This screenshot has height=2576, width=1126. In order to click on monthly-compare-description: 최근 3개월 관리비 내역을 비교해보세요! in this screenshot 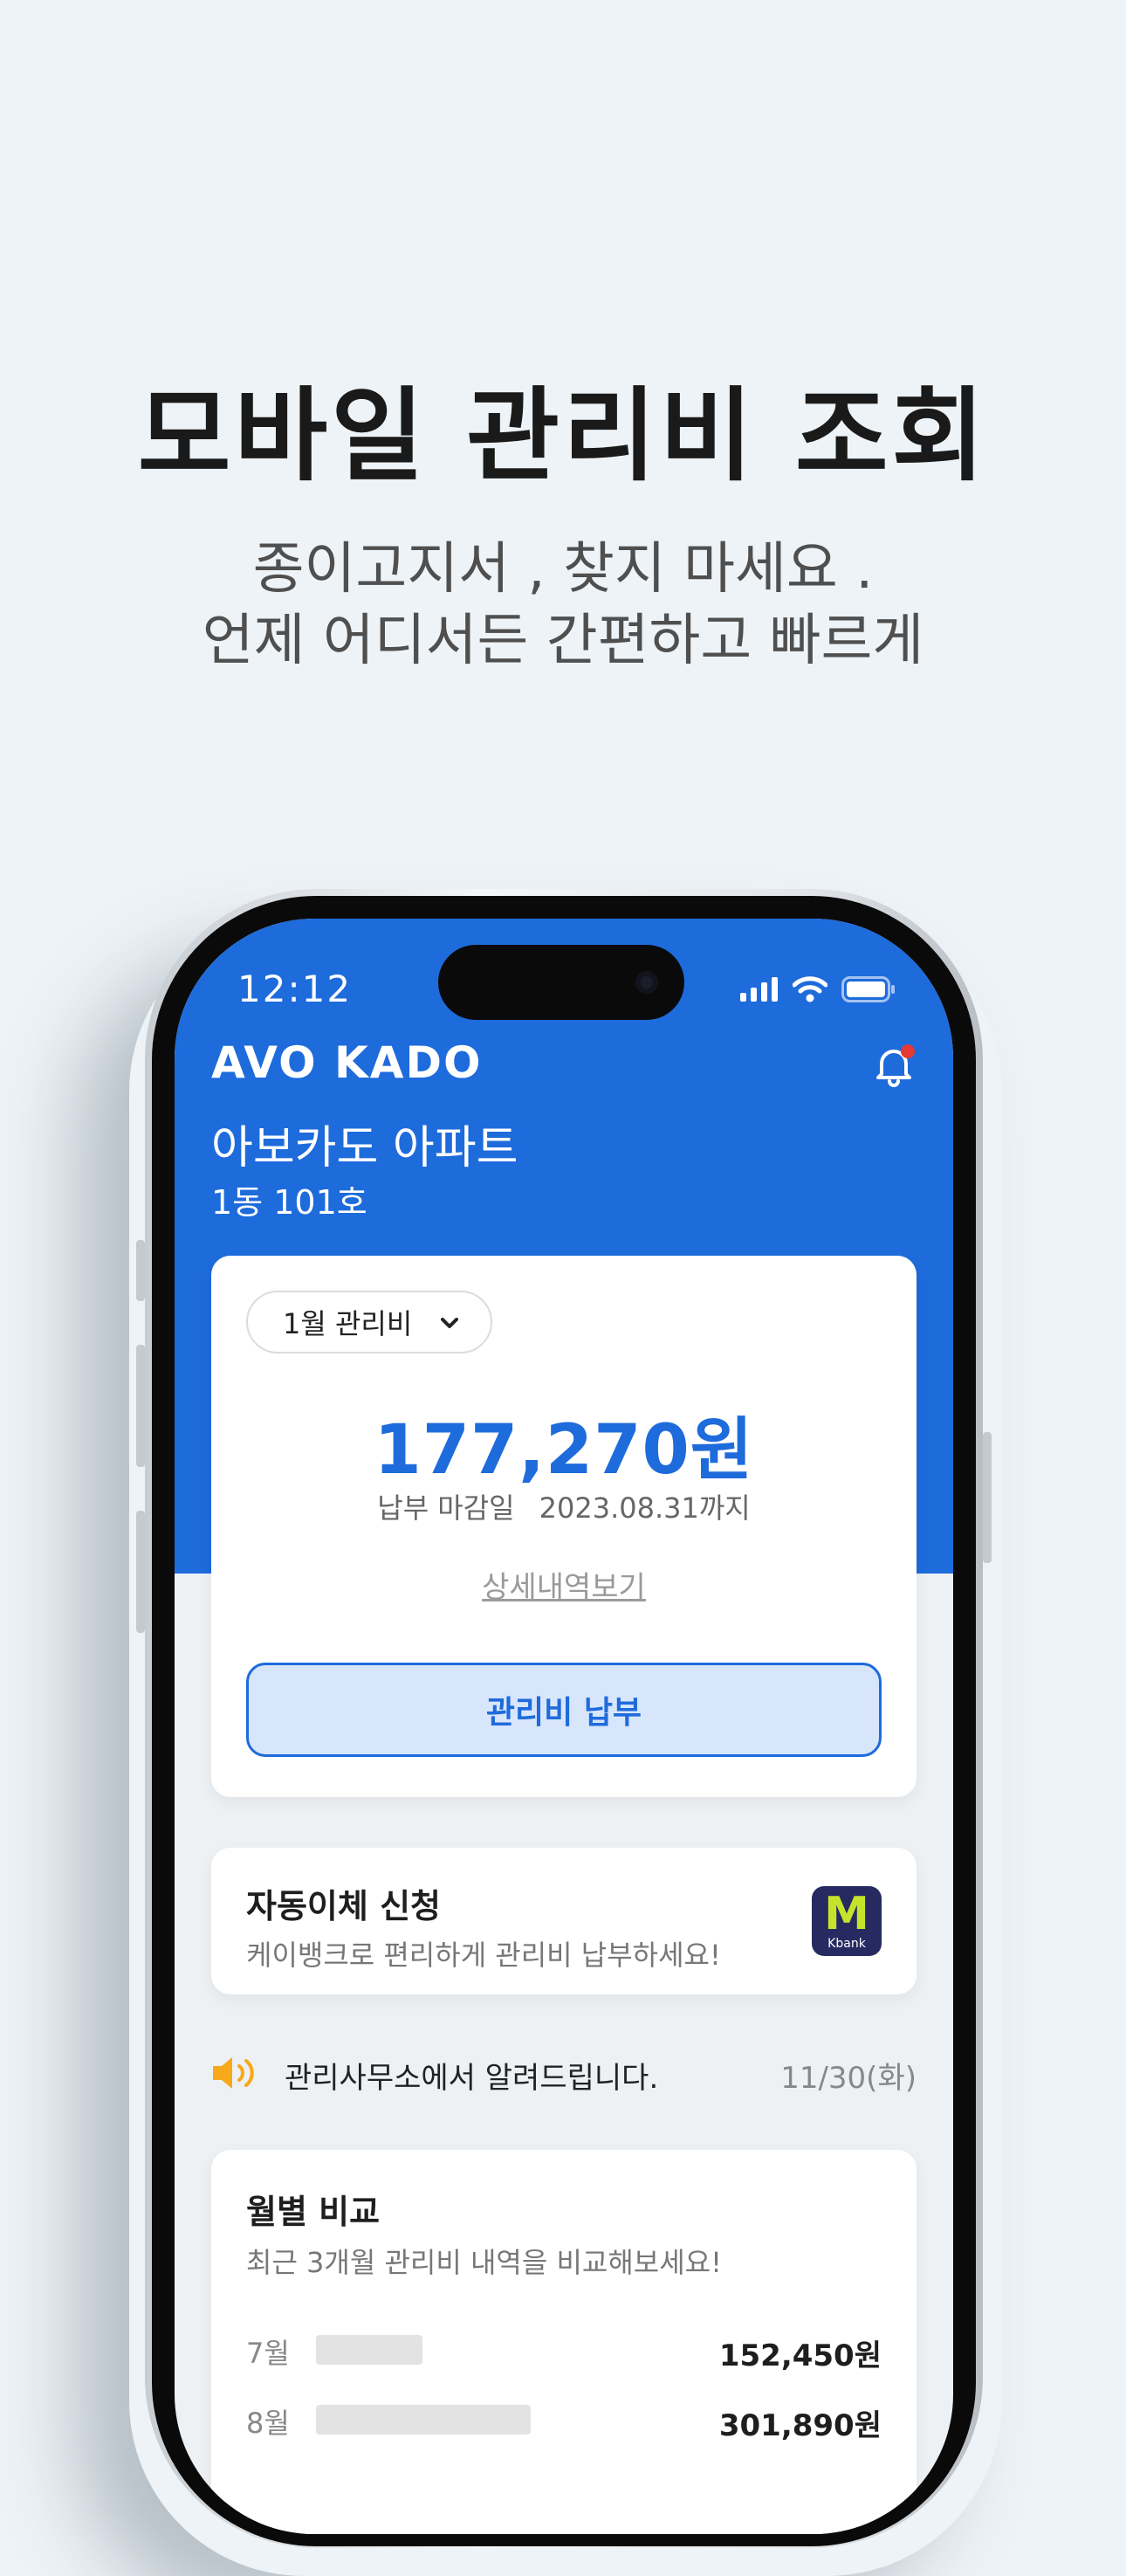, I will do `click(484, 2262)`.